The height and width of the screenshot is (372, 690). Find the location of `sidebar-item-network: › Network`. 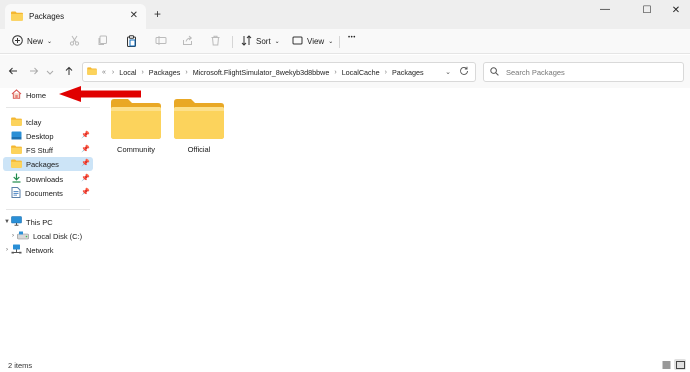

sidebar-item-network: › Network is located at coordinates (48, 250).